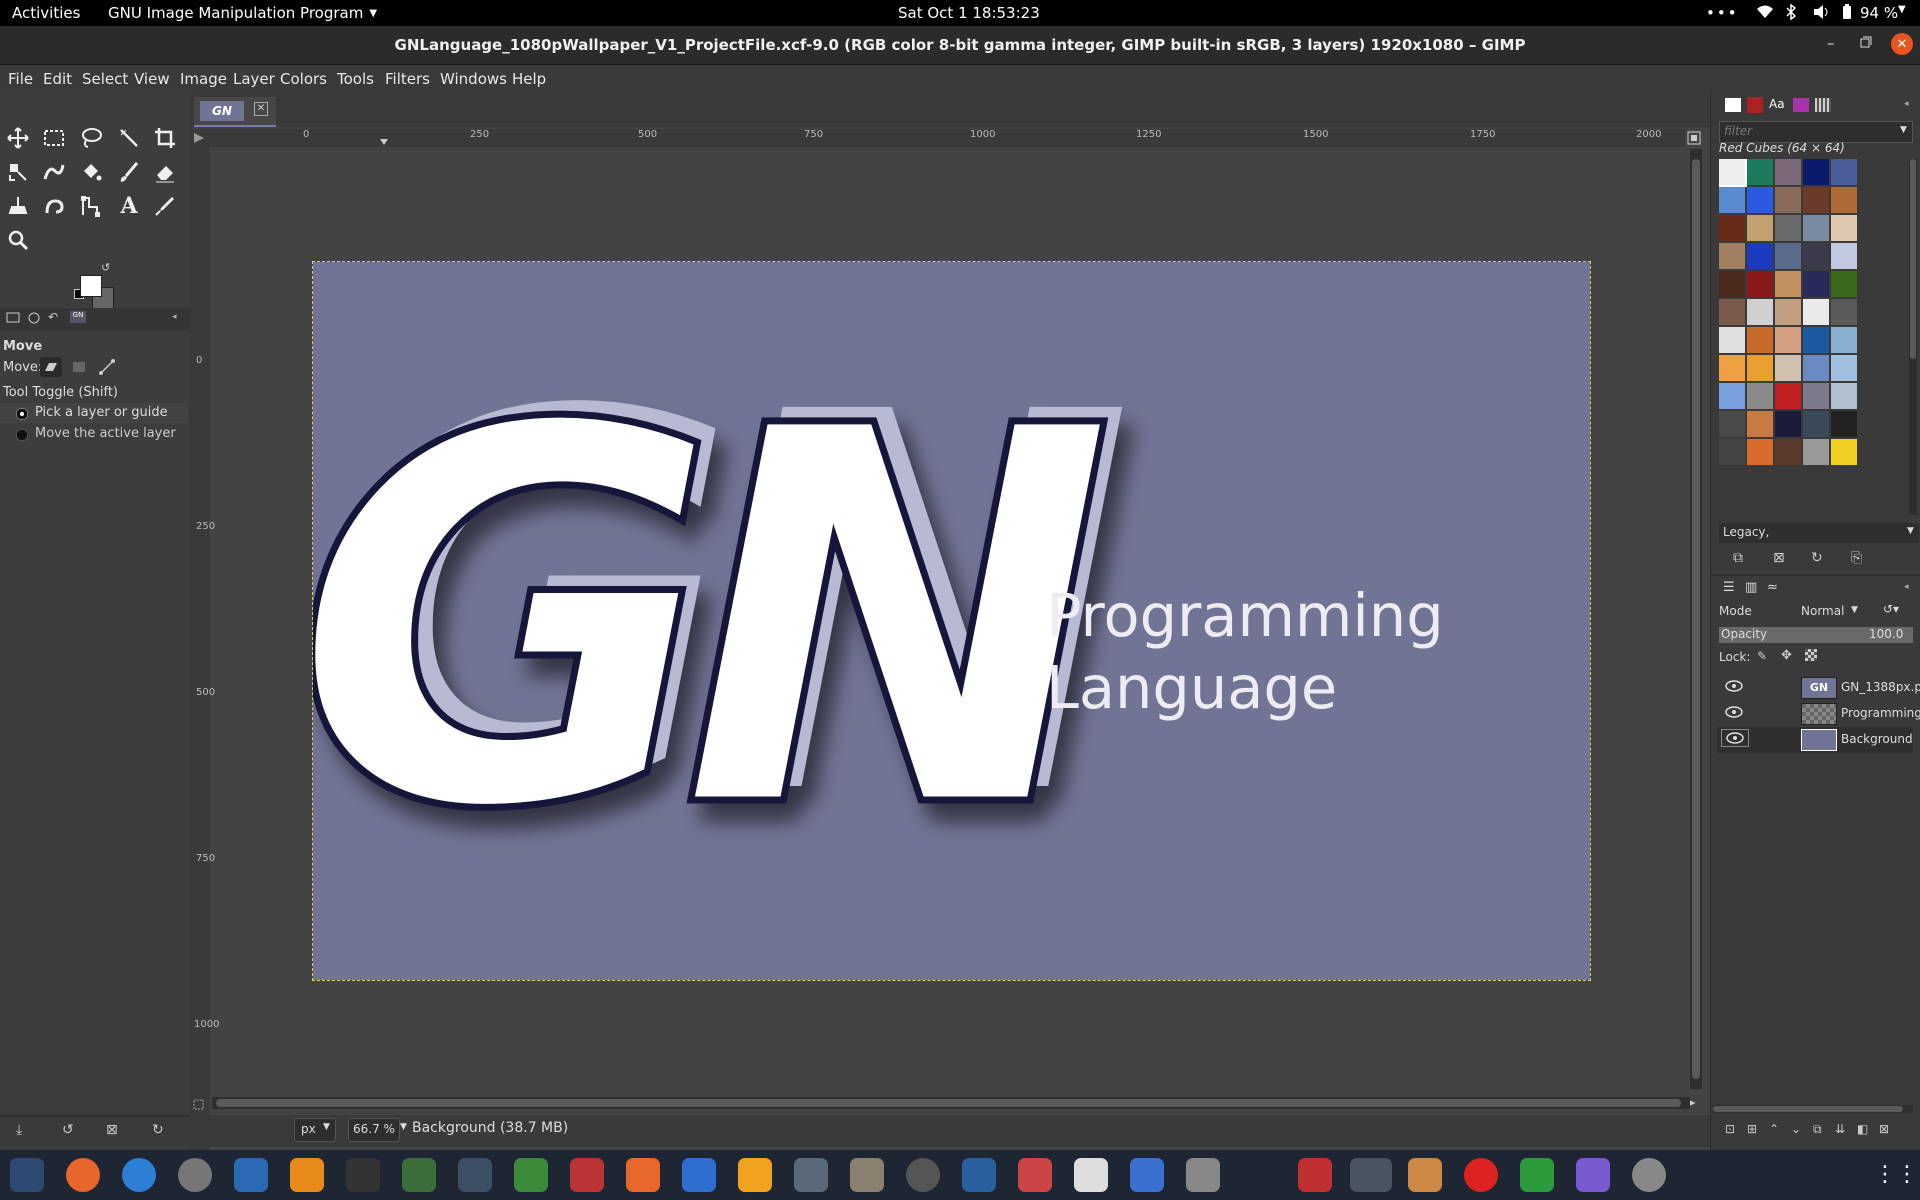 This screenshot has height=1200, width=1920. What do you see at coordinates (947, 138) in the screenshot?
I see `horizontal-ruler: 0 250 500 750 1000 1250 1500 1750 2000` at bounding box center [947, 138].